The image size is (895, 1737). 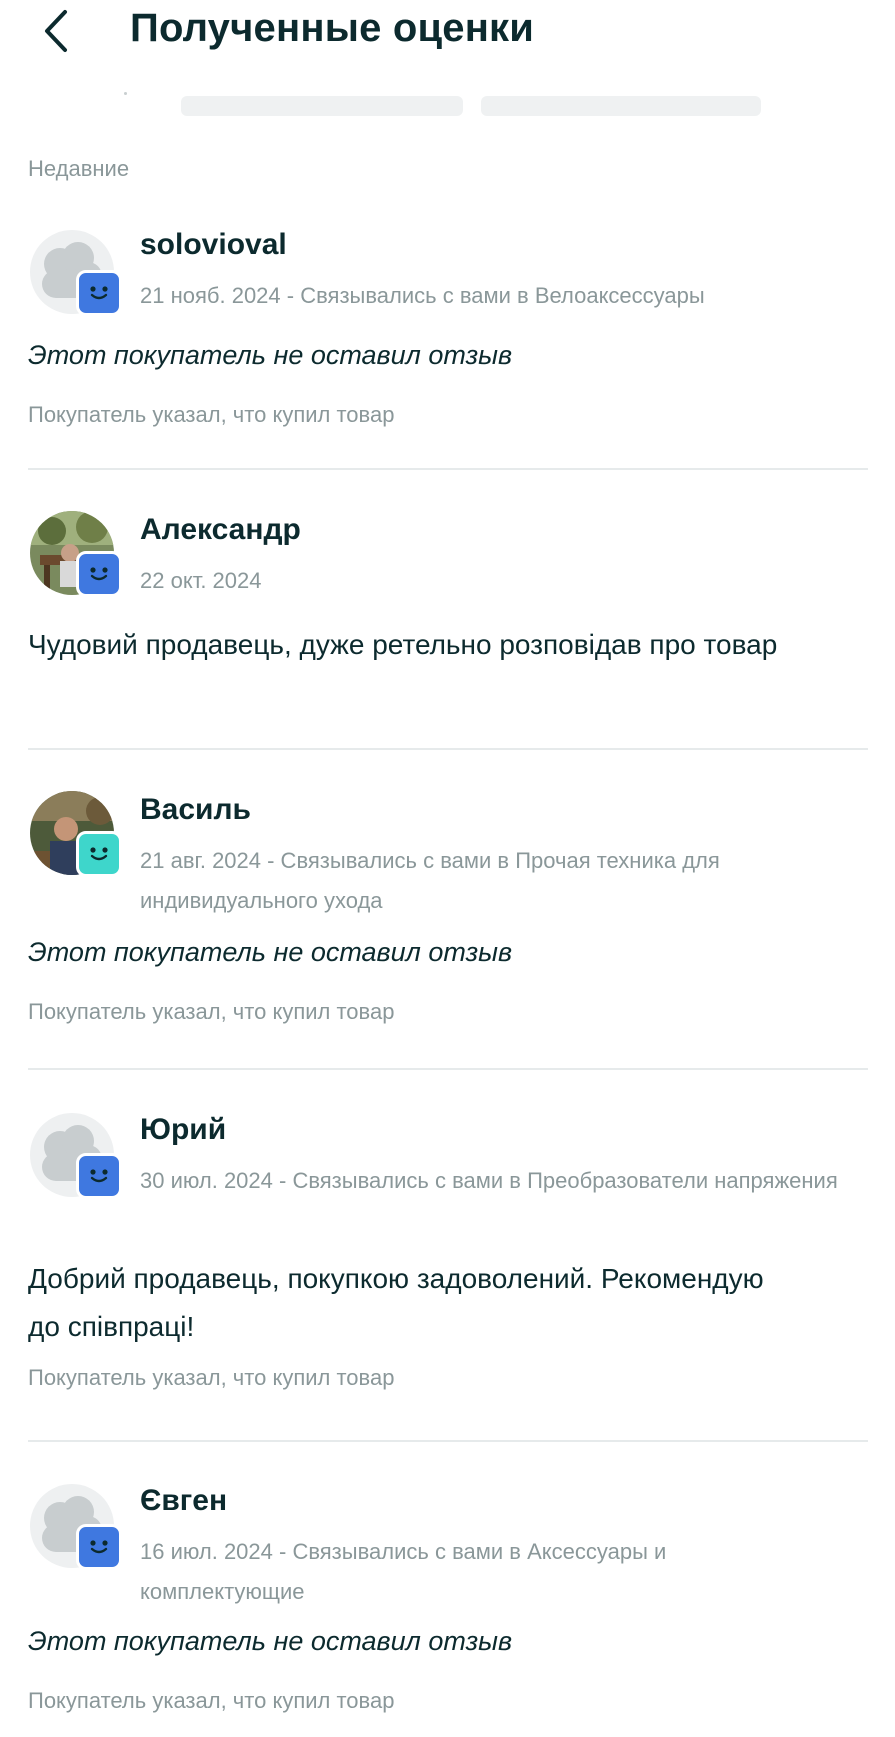 I want to click on back-button, so click(x=56, y=31).